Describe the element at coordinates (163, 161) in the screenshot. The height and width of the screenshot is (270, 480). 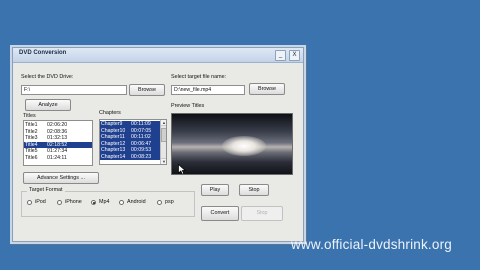
I see `scroll-down-icon: ▼` at that location.